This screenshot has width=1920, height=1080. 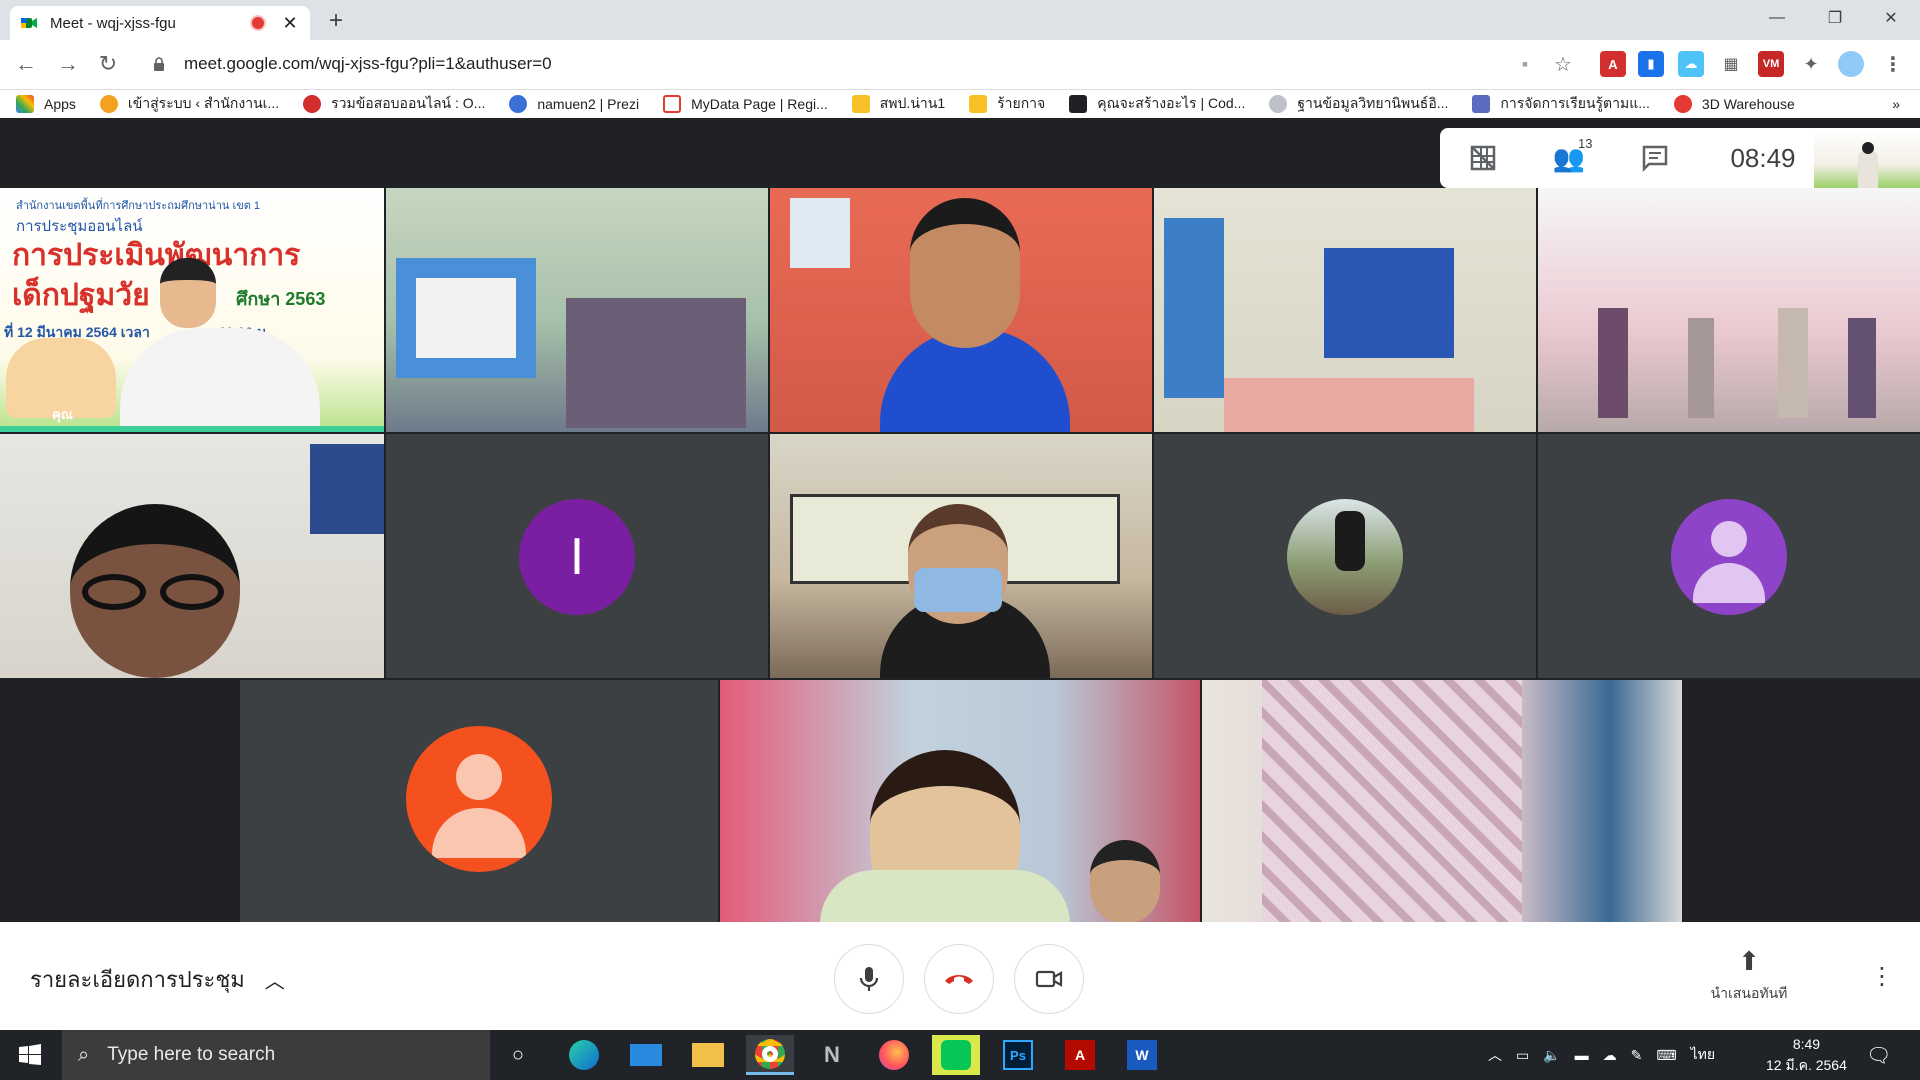 I want to click on participant-tile-board, so click(x=1345, y=310).